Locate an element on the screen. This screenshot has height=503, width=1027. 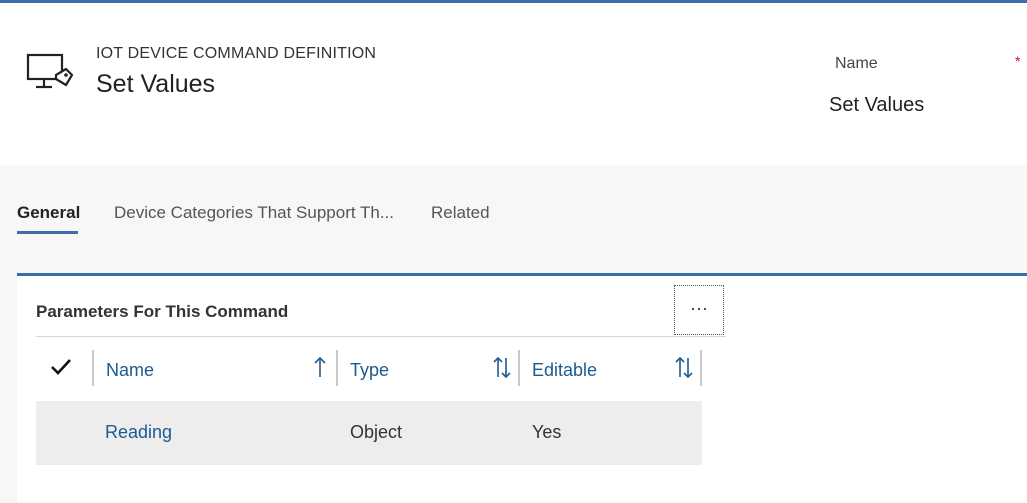
cell-editable: Yes is located at coordinates (547, 432).